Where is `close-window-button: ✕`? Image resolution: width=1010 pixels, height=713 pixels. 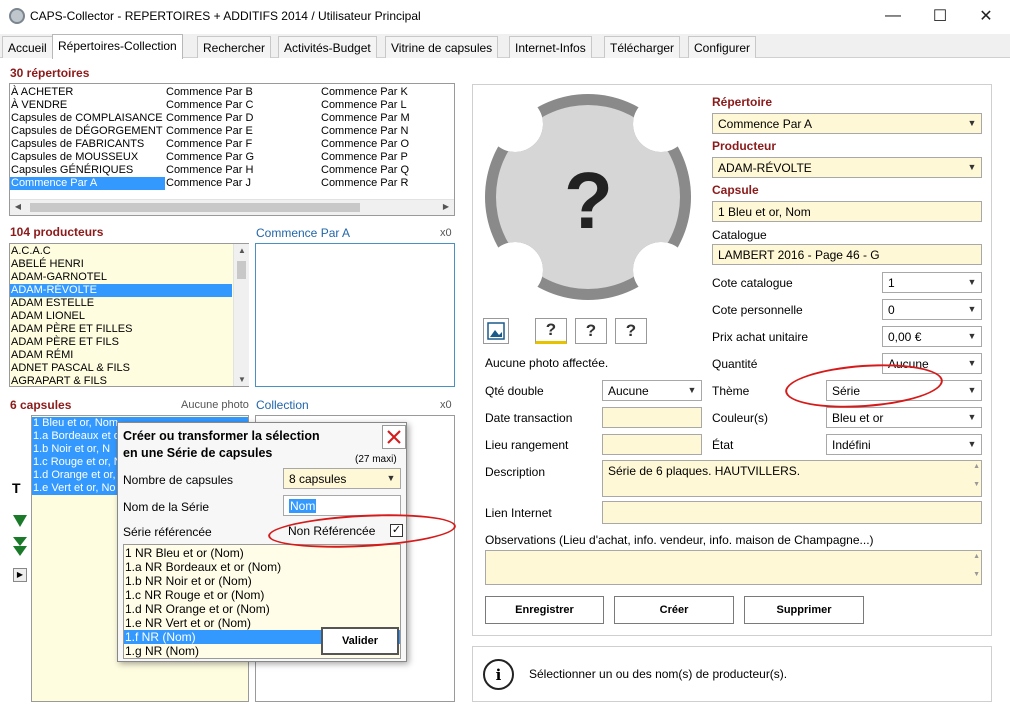
close-window-button: ✕ is located at coordinates (986, 16).